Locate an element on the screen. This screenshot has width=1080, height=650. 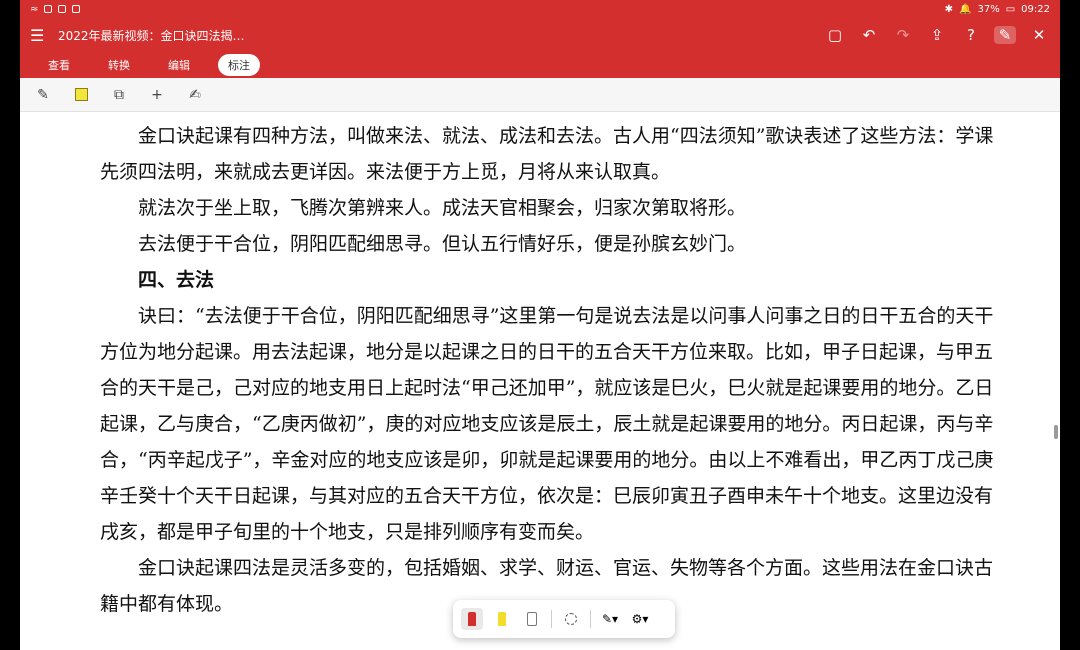
close-icon: ✕ is located at coordinates (1039, 35).